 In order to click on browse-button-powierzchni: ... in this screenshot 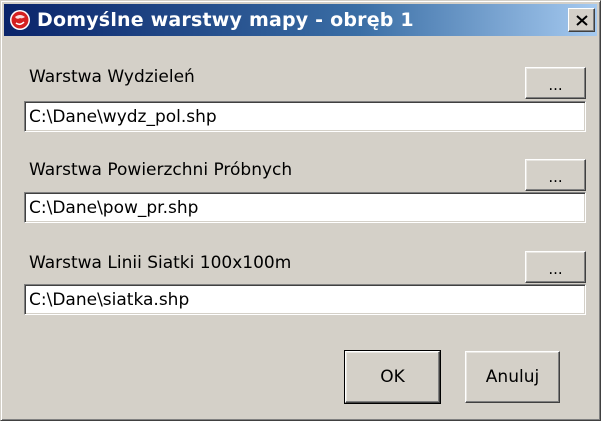, I will do `click(555, 175)`.